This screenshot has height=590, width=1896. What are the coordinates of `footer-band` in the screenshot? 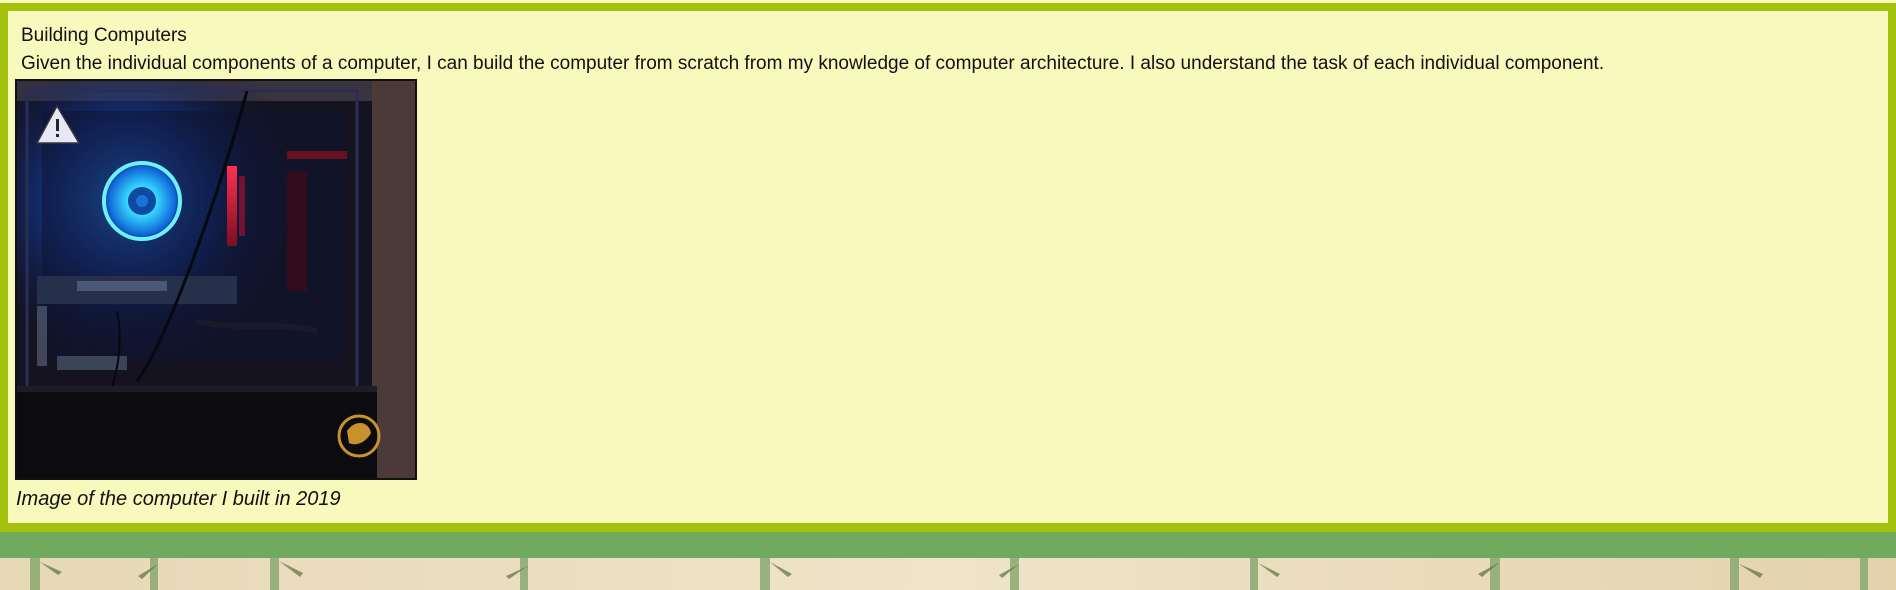 It's located at (948, 545).